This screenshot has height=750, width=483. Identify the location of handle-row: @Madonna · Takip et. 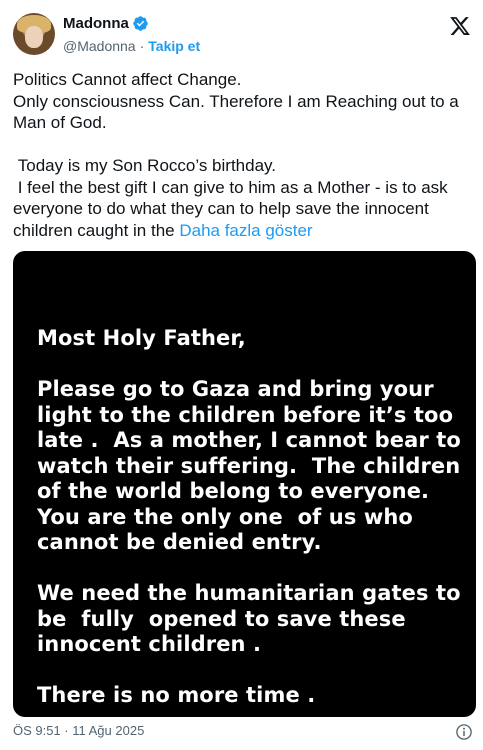
(131, 46).